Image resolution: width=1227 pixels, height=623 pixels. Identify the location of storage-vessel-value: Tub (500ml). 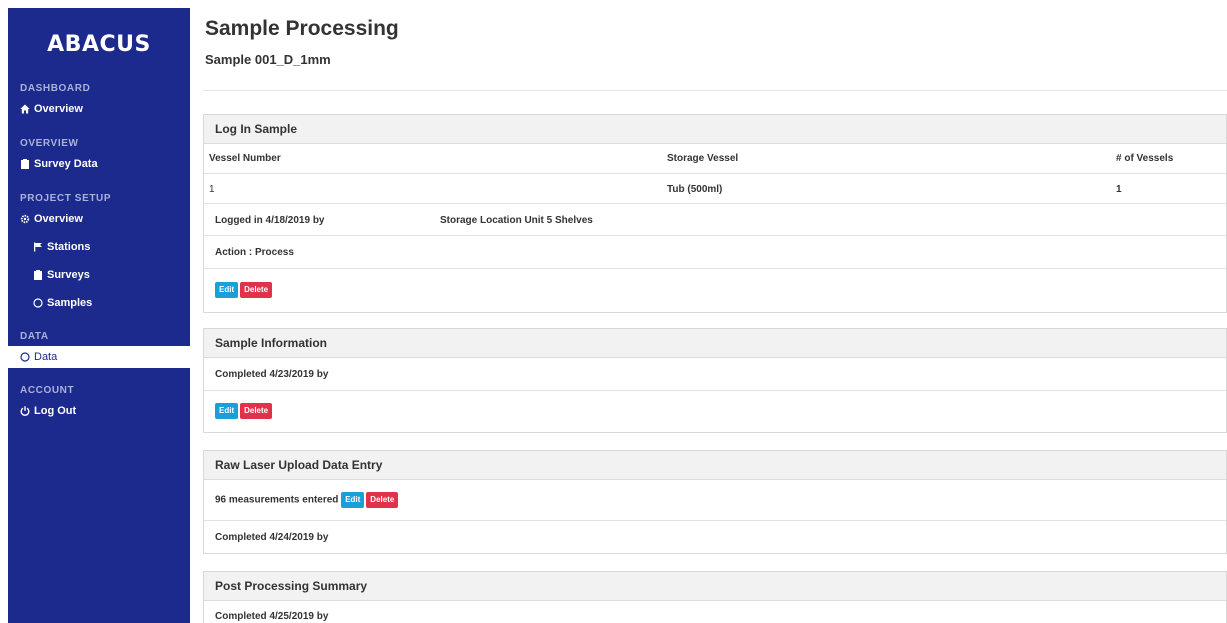
(695, 189).